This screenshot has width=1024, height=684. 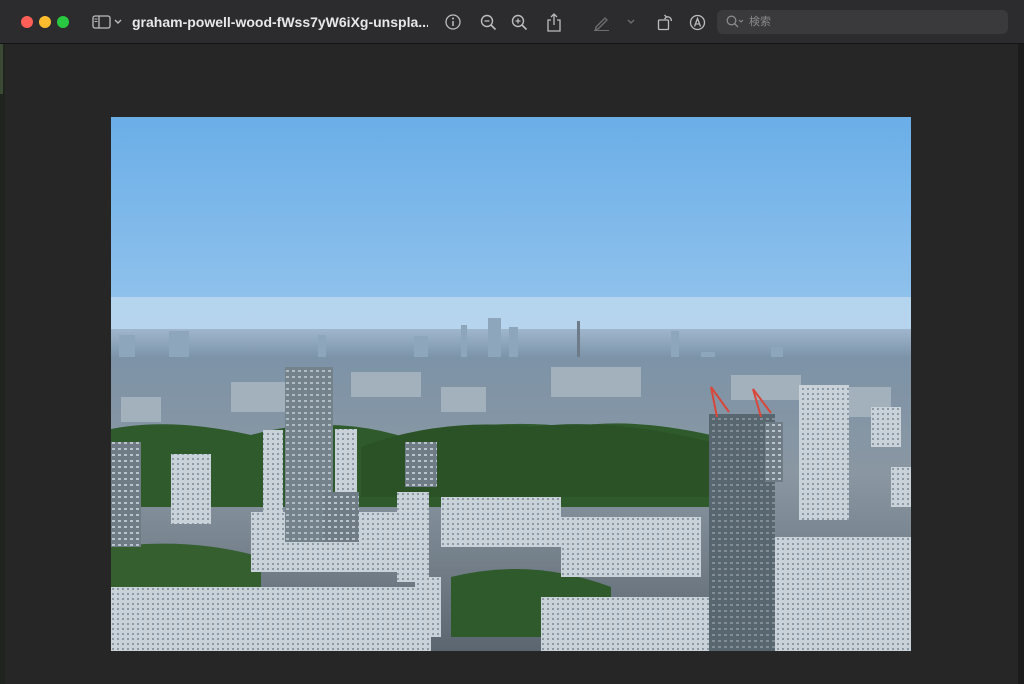 I want to click on markup-pen-button, so click(x=601, y=22).